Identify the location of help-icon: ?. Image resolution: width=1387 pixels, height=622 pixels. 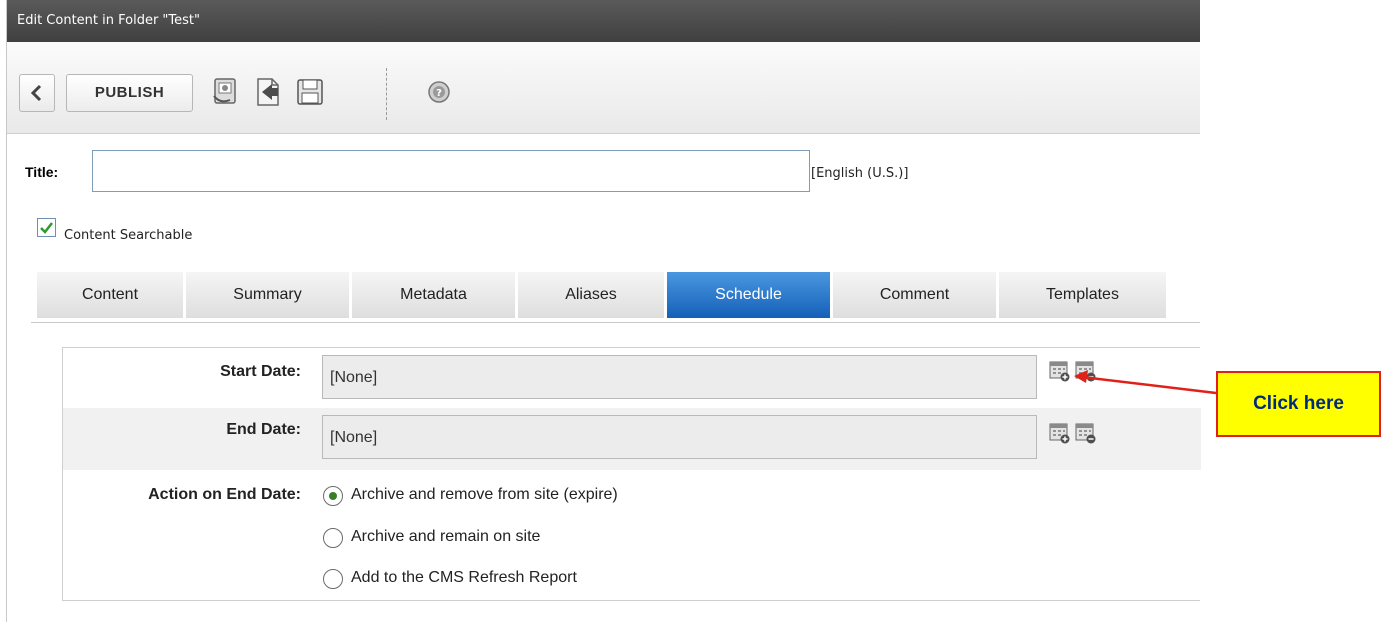
(439, 92).